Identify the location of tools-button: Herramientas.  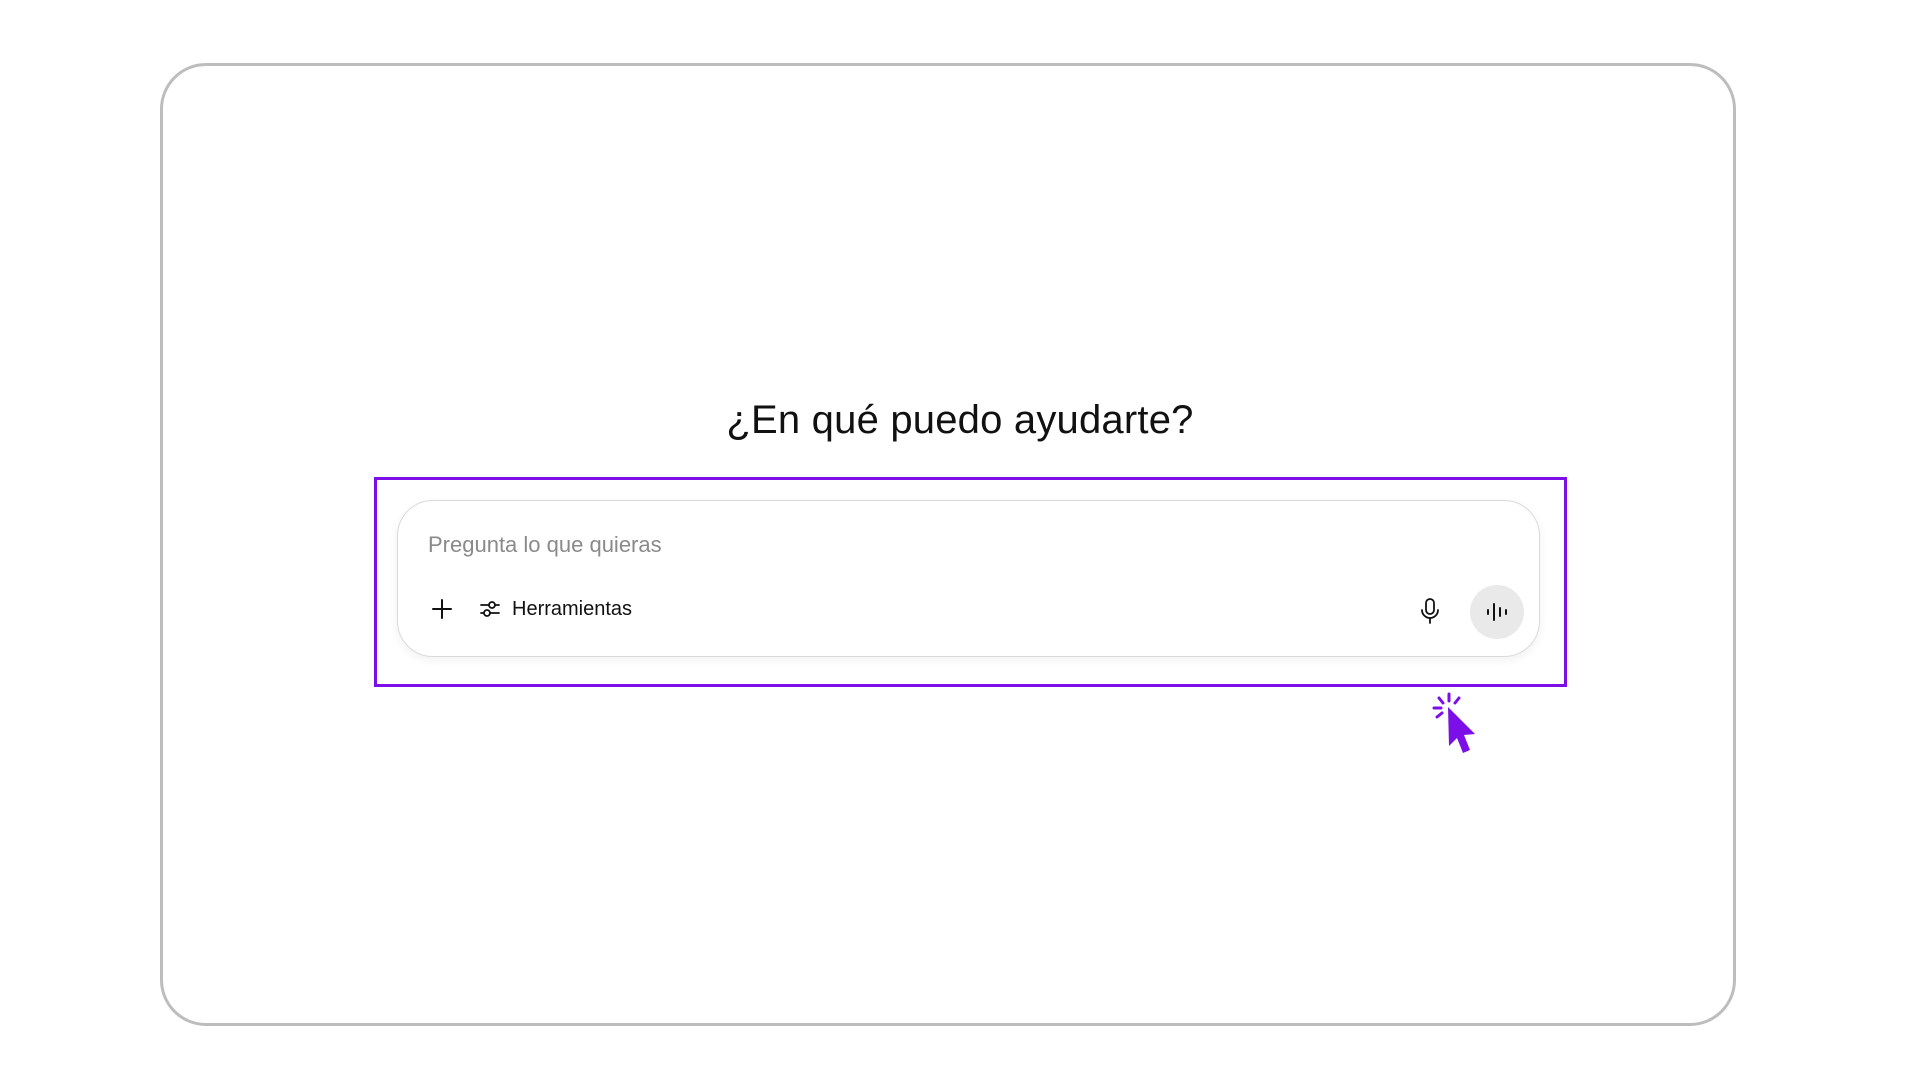
(555, 609).